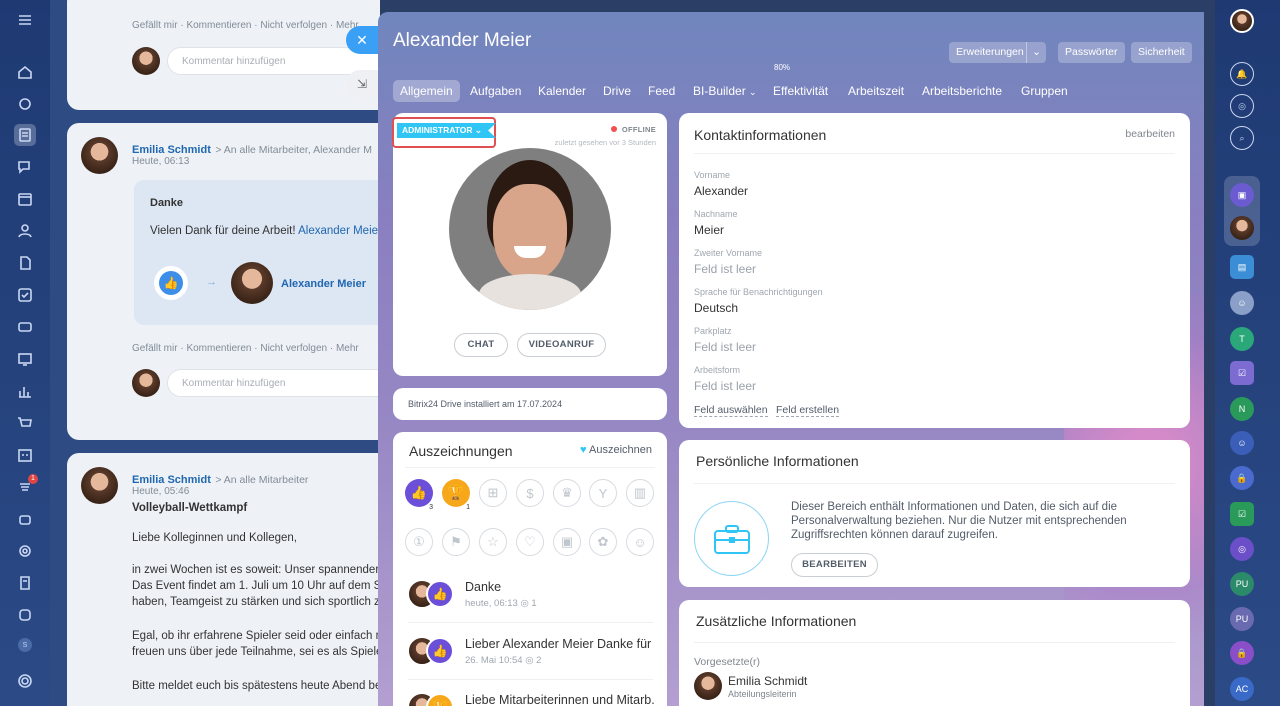 The height and width of the screenshot is (706, 1280). What do you see at coordinates (456, 542) in the screenshot?
I see `flag-icon: ⚑` at bounding box center [456, 542].